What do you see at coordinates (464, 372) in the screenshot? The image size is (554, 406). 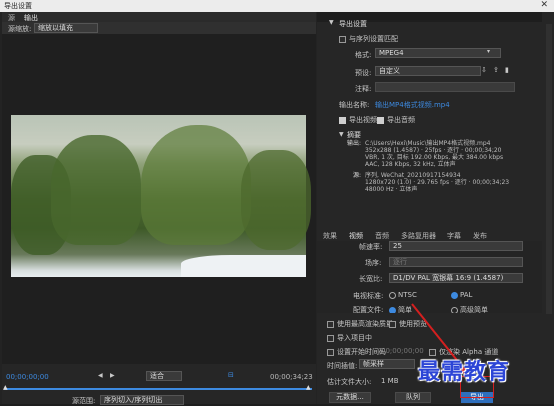 I see `watermark-logo: 最需教育` at bounding box center [464, 372].